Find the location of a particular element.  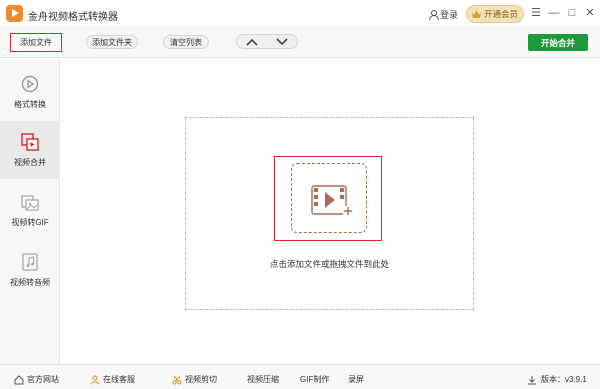

login-button: 登录 is located at coordinates (443, 14).